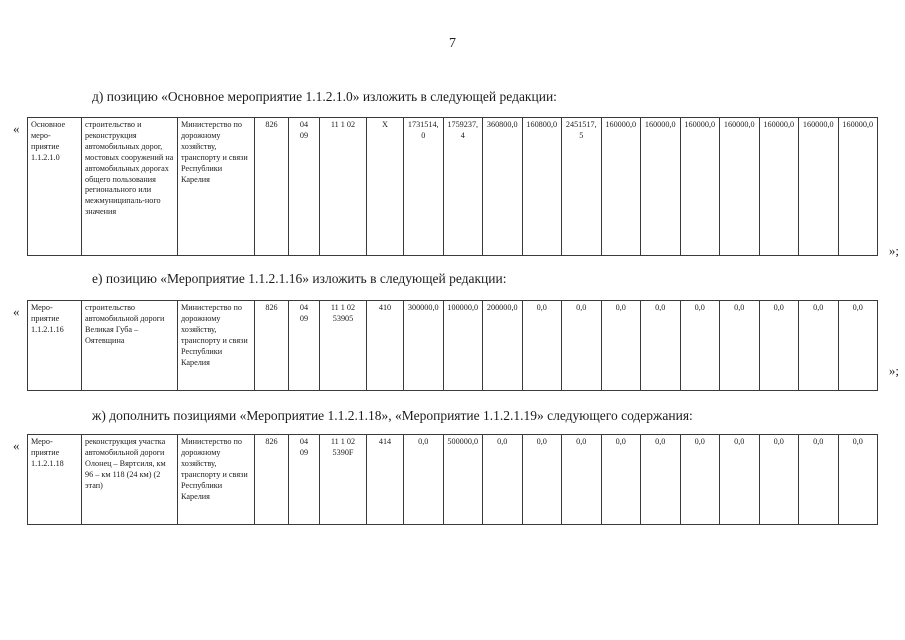 Image resolution: width=905 pixels, height=640 pixels. Describe the element at coordinates (502, 186) in the screenshot. I see `cell-value: 360800,0` at that location.